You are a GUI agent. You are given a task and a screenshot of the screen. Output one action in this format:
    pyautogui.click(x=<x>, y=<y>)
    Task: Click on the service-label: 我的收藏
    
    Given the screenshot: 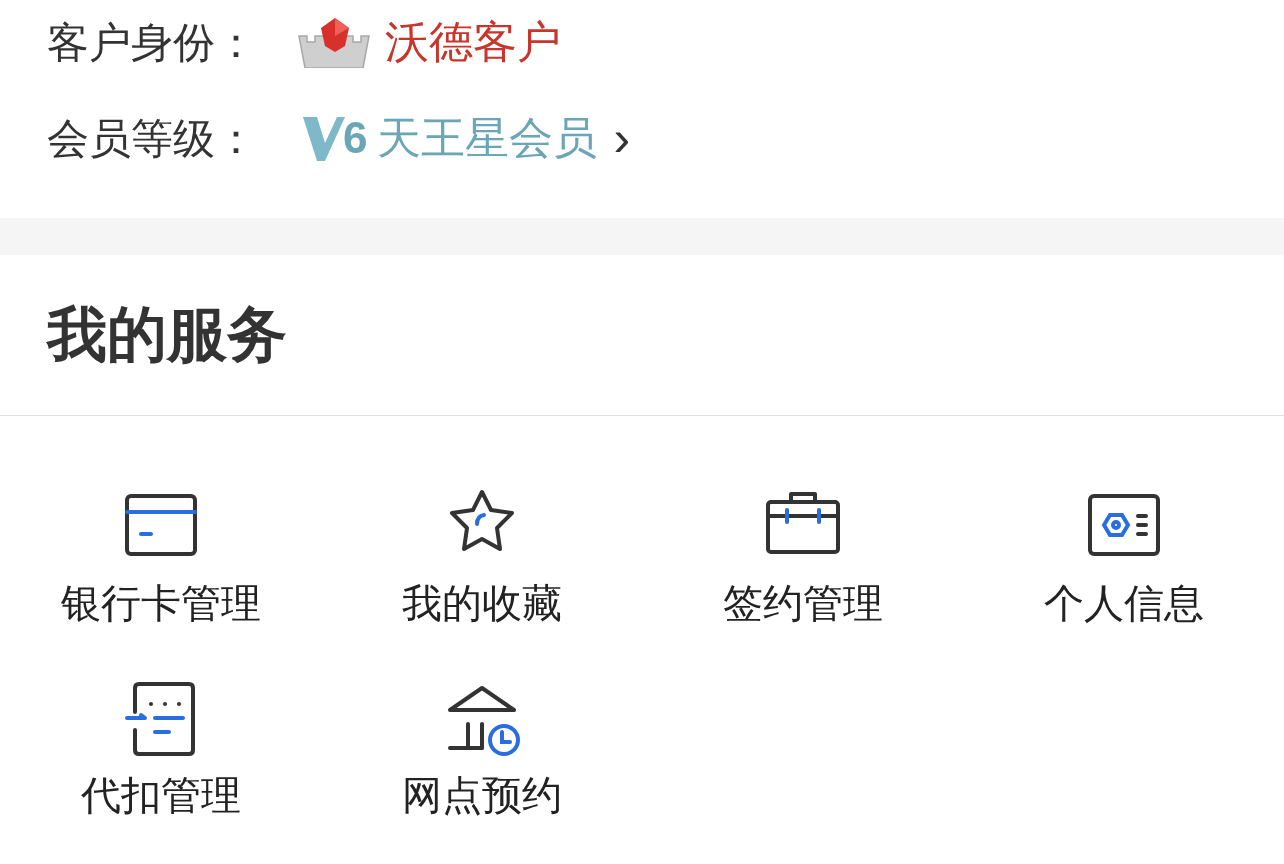 What is the action you would take?
    pyautogui.click(x=481, y=603)
    